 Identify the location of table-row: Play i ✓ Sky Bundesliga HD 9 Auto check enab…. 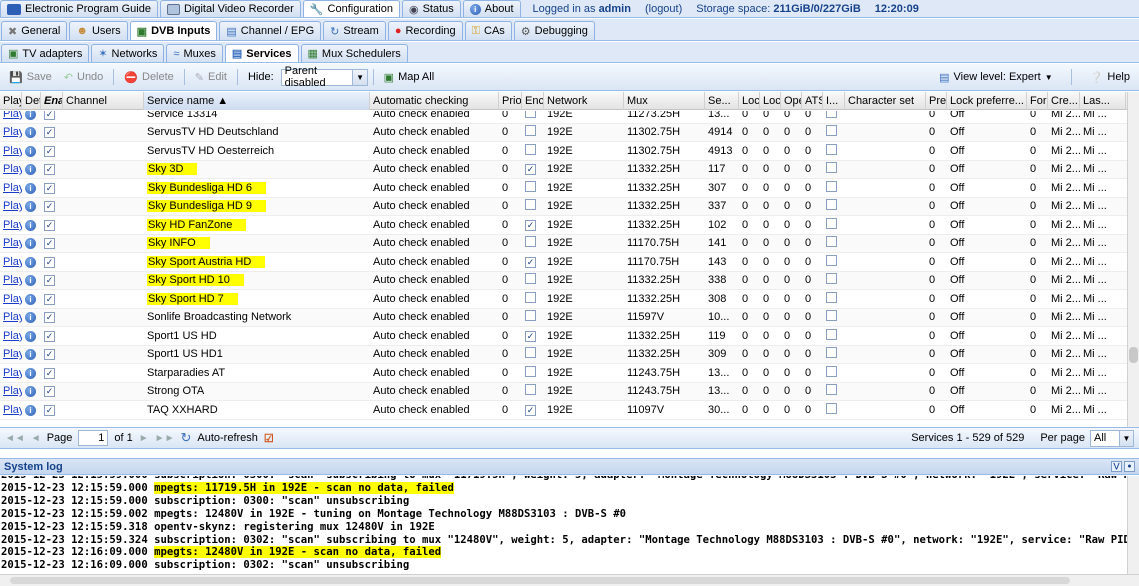
(563, 206).